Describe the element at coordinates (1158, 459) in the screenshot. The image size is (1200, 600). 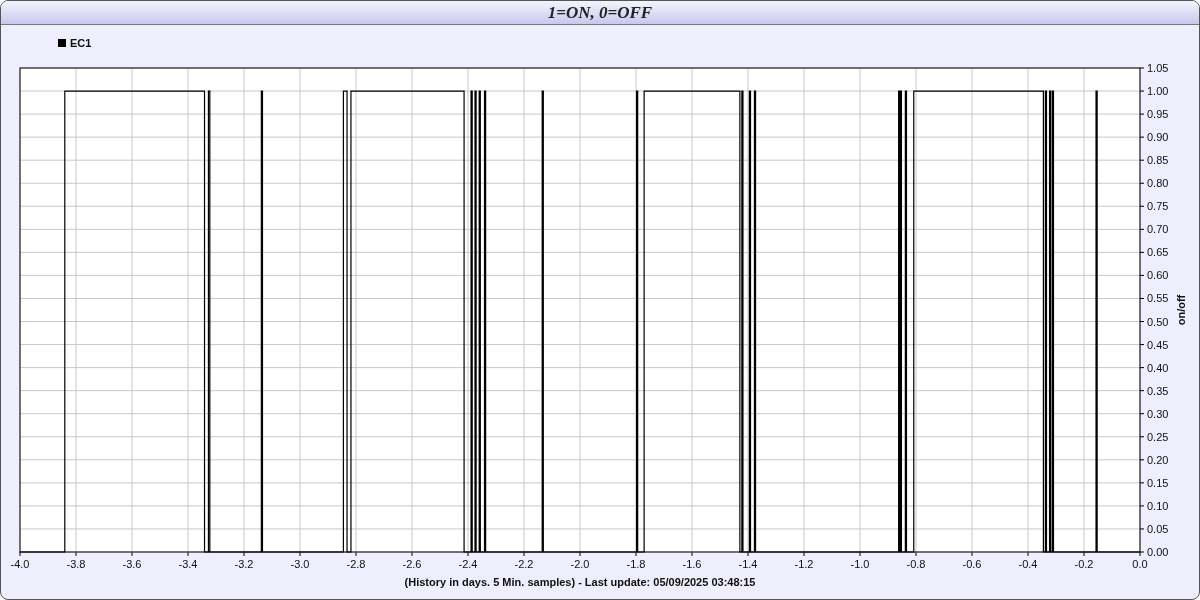
I see `y-axis-label: 0.20` at that location.